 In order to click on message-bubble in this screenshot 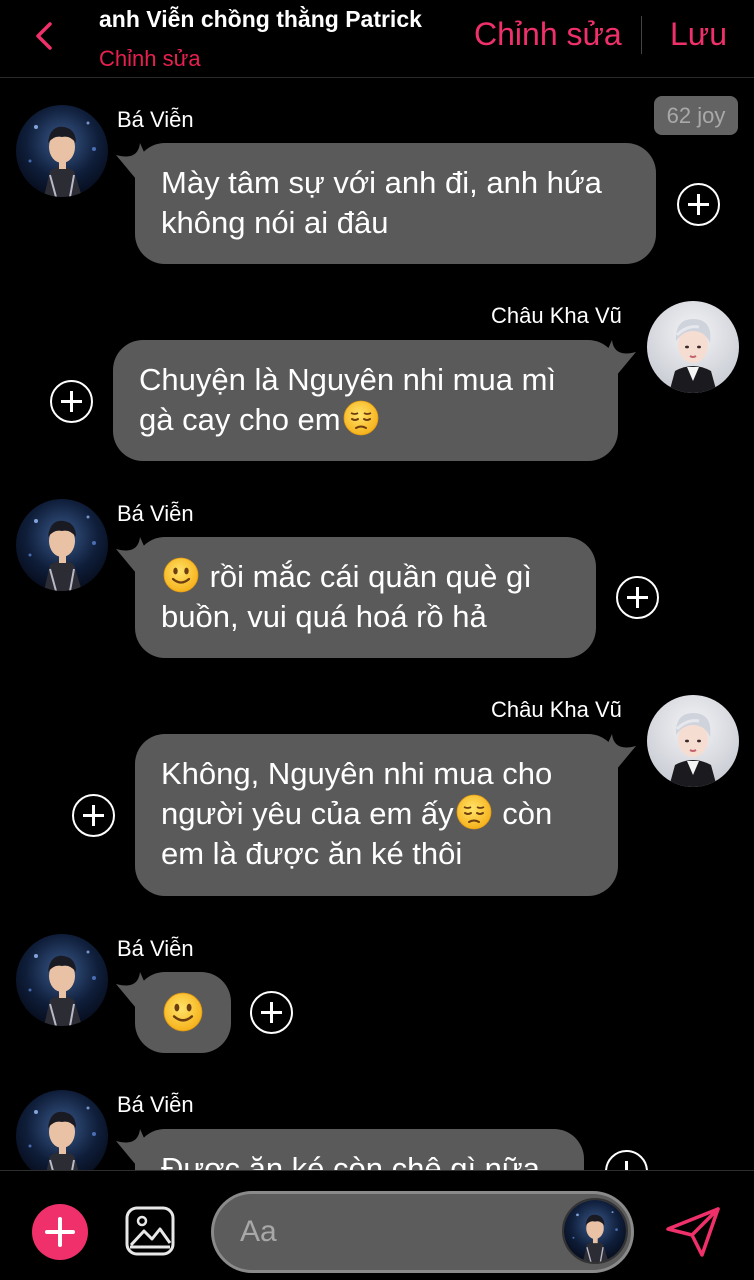, I will do `click(183, 1012)`.